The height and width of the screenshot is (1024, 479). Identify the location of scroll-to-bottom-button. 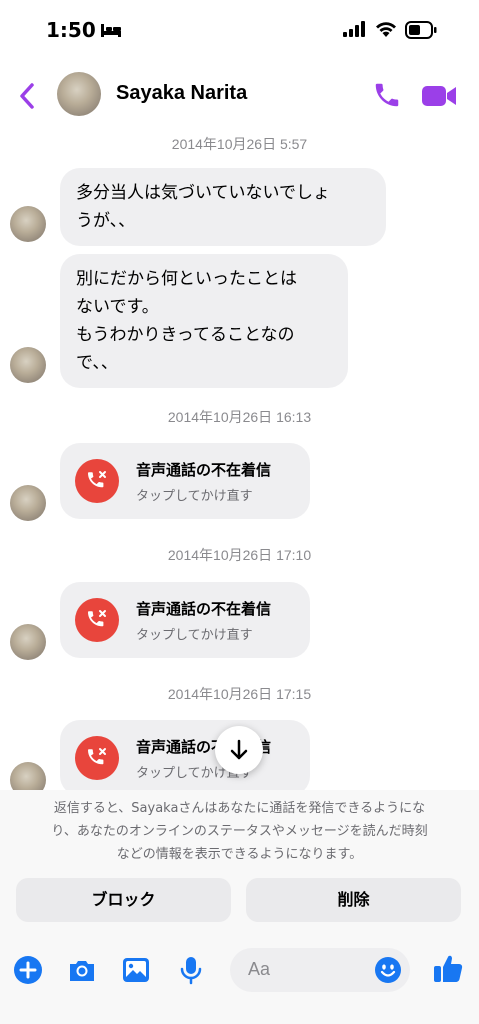
(239, 750).